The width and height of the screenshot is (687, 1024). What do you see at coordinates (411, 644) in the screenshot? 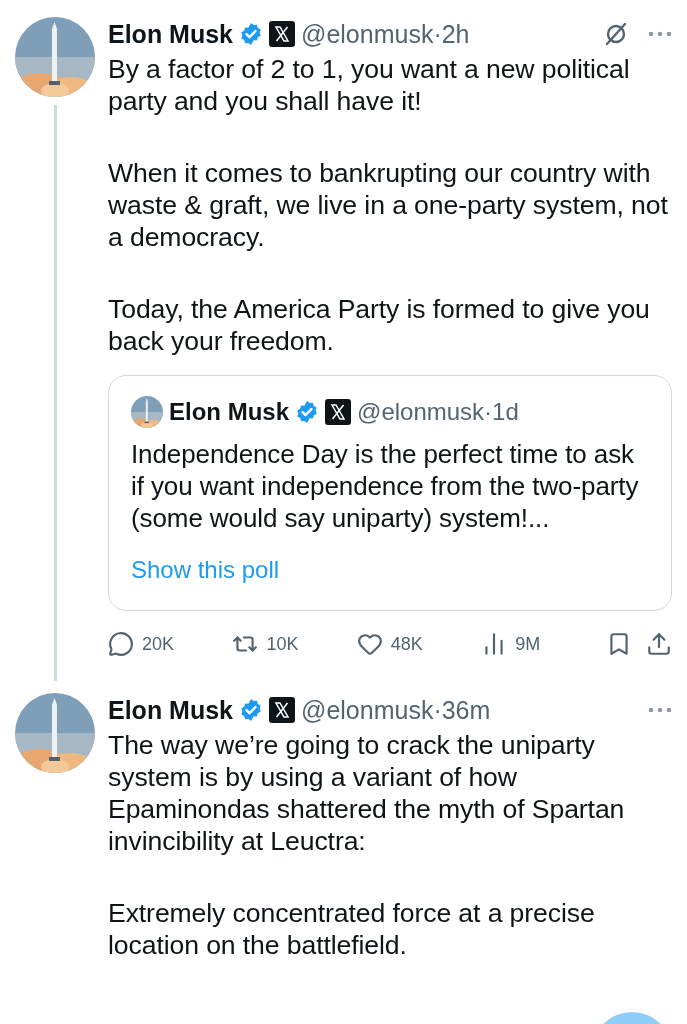
I see `like-button: 48K` at bounding box center [411, 644].